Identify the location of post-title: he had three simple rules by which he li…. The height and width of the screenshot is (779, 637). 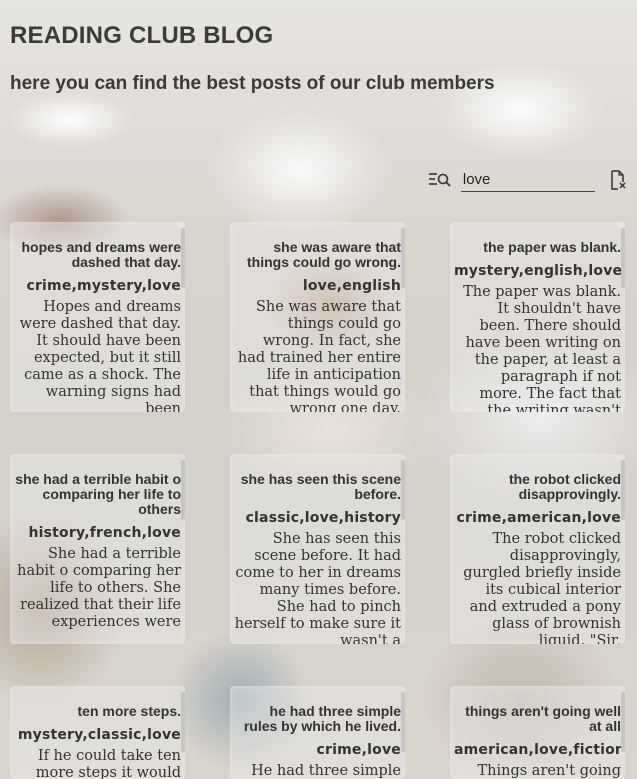
(322, 719).